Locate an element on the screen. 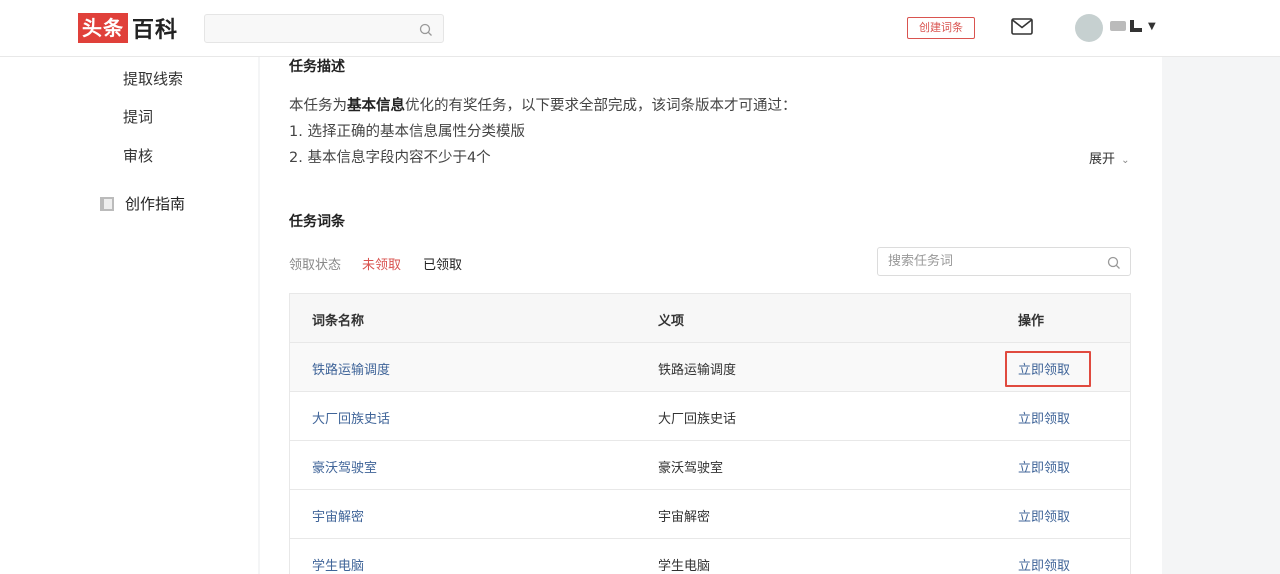  chevron-down-icon: ⌄ is located at coordinates (1125, 160).